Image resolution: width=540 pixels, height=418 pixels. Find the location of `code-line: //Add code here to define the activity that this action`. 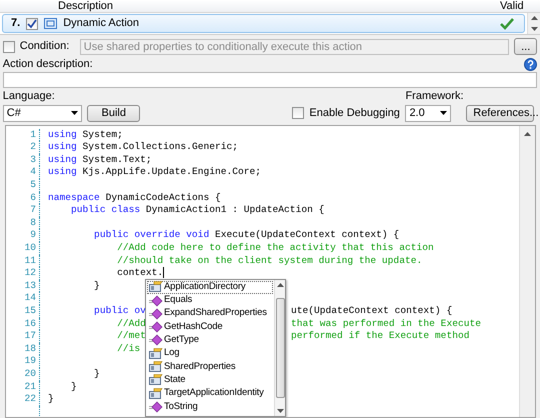

code-line: //Add code here to define the activity that this action is located at coordinates (275, 248).